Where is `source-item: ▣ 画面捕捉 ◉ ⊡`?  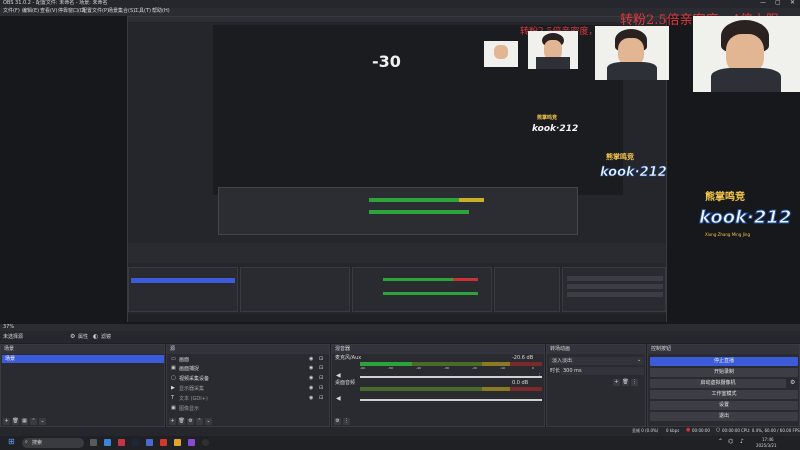
source-item: ▣ 画面捕捉 ◉ ⊡ is located at coordinates (248, 369).